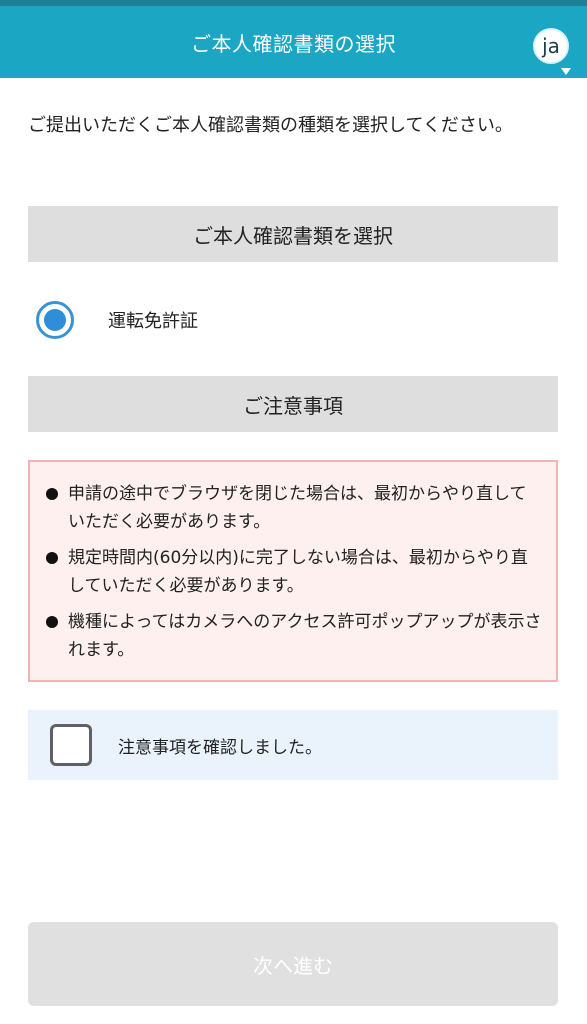  I want to click on checkbox-unchecked-icon, so click(71, 745).